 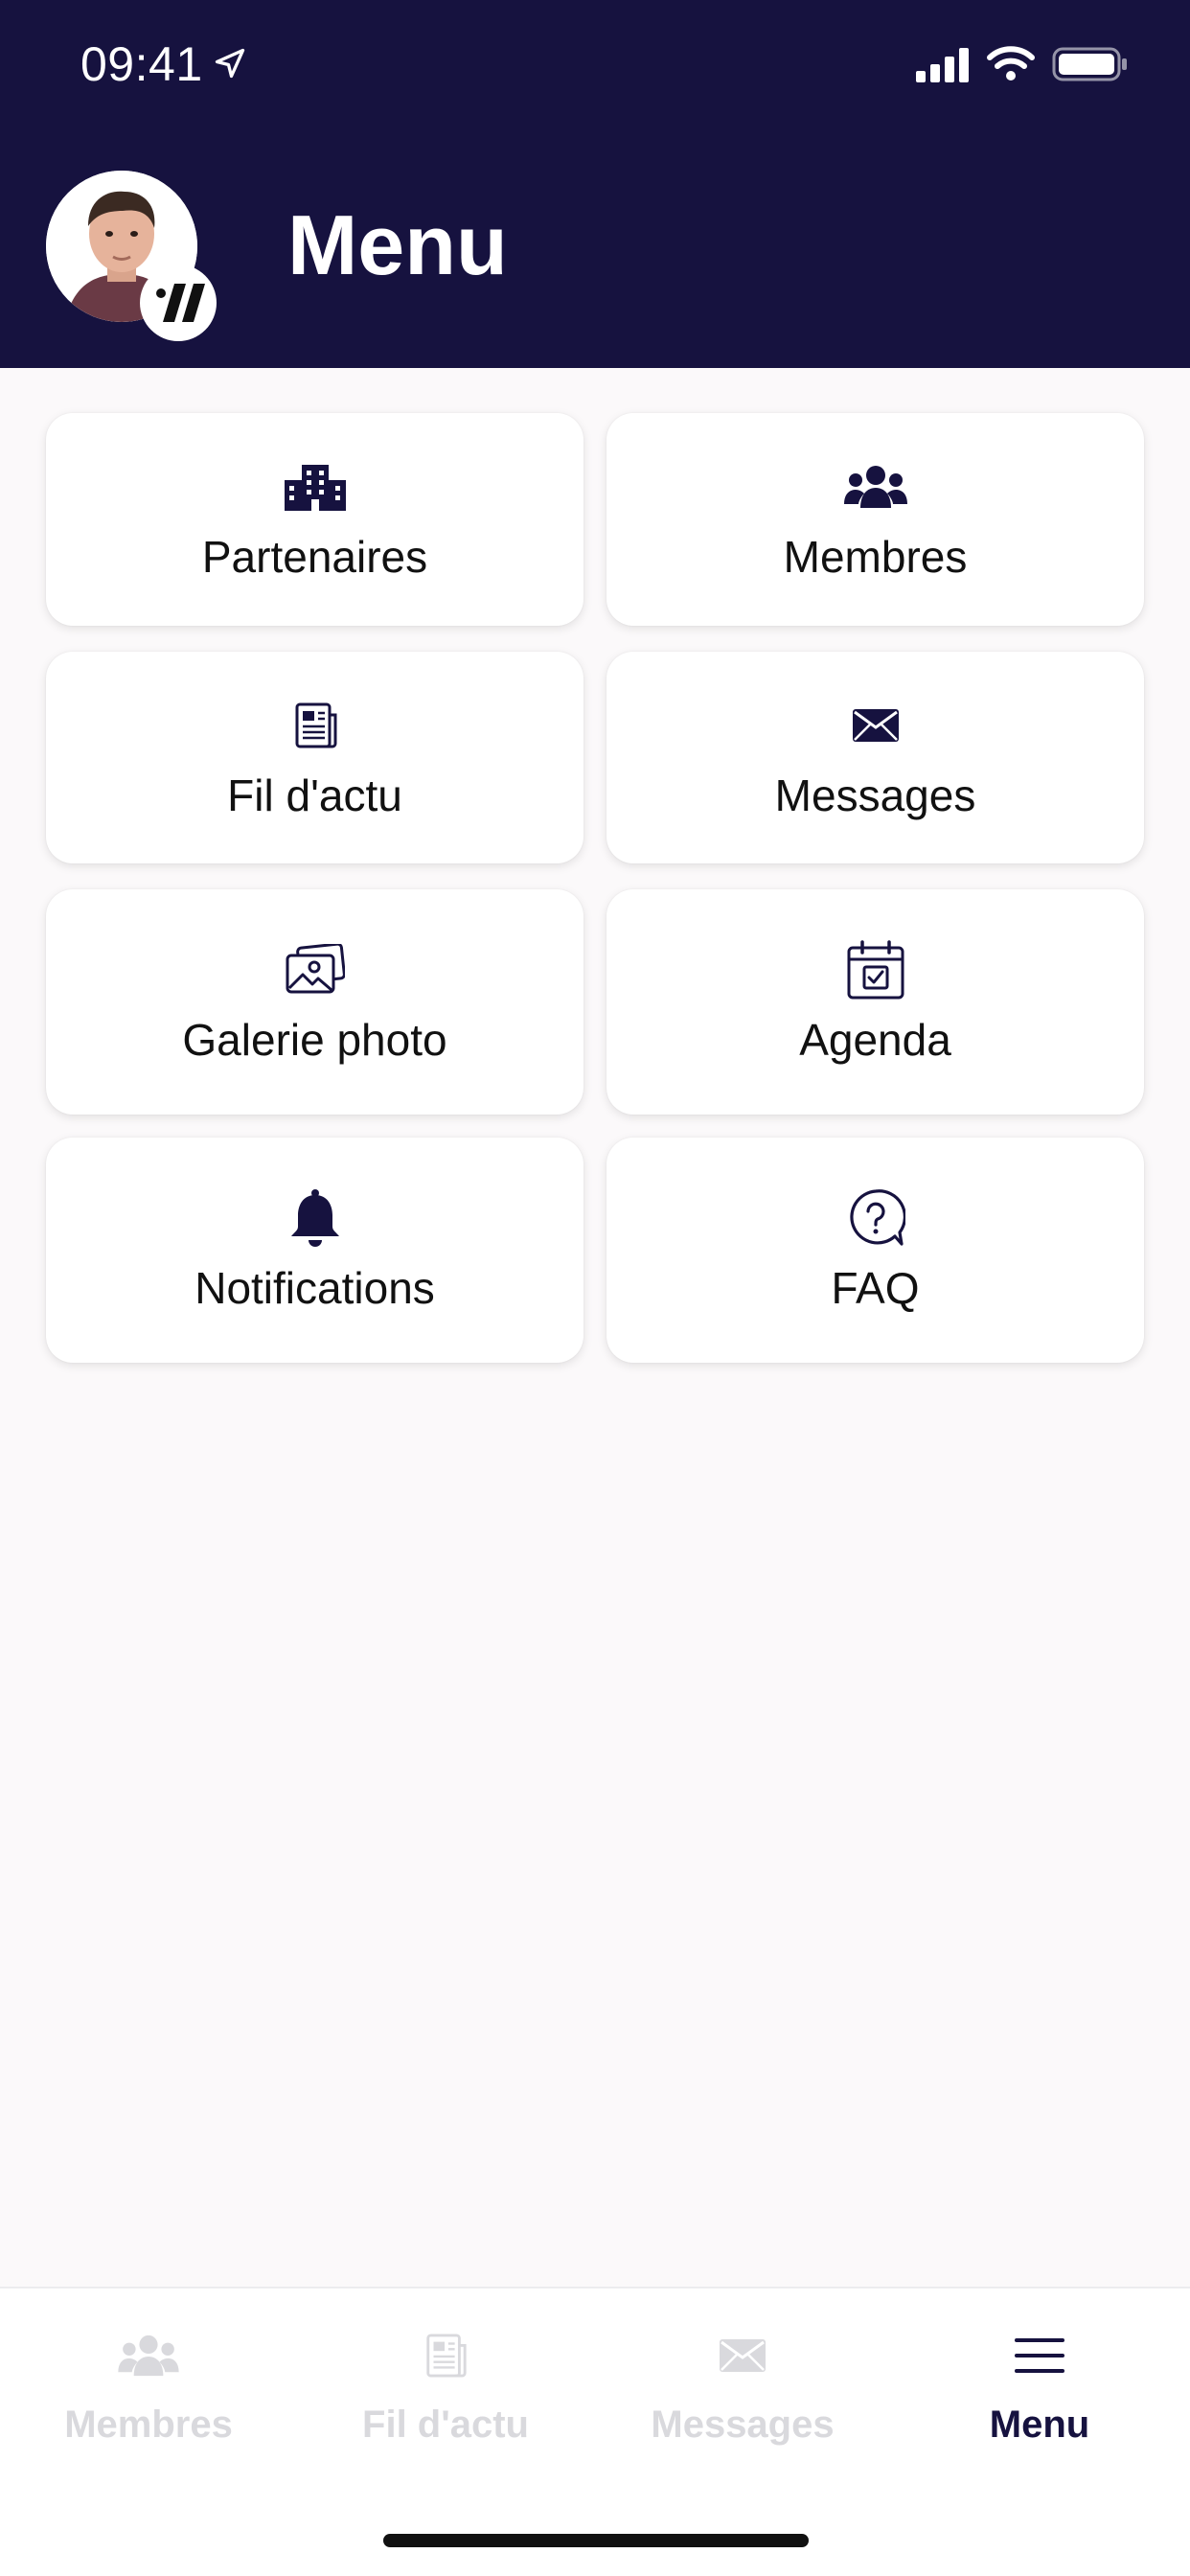 I want to click on tab-label: Membres, so click(x=148, y=2425).